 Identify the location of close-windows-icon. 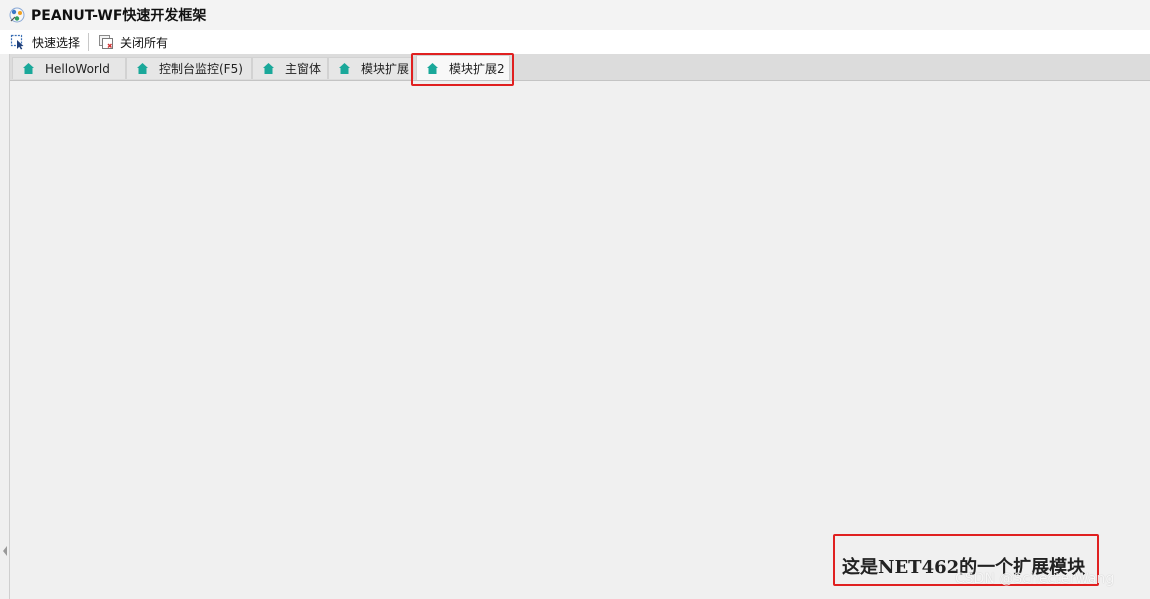
(106, 42).